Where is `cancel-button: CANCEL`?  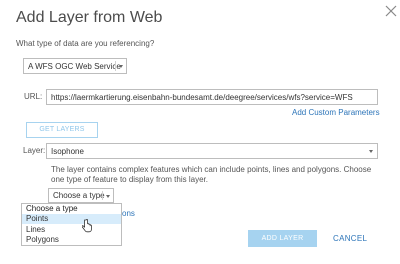 cancel-button: CANCEL is located at coordinates (350, 238).